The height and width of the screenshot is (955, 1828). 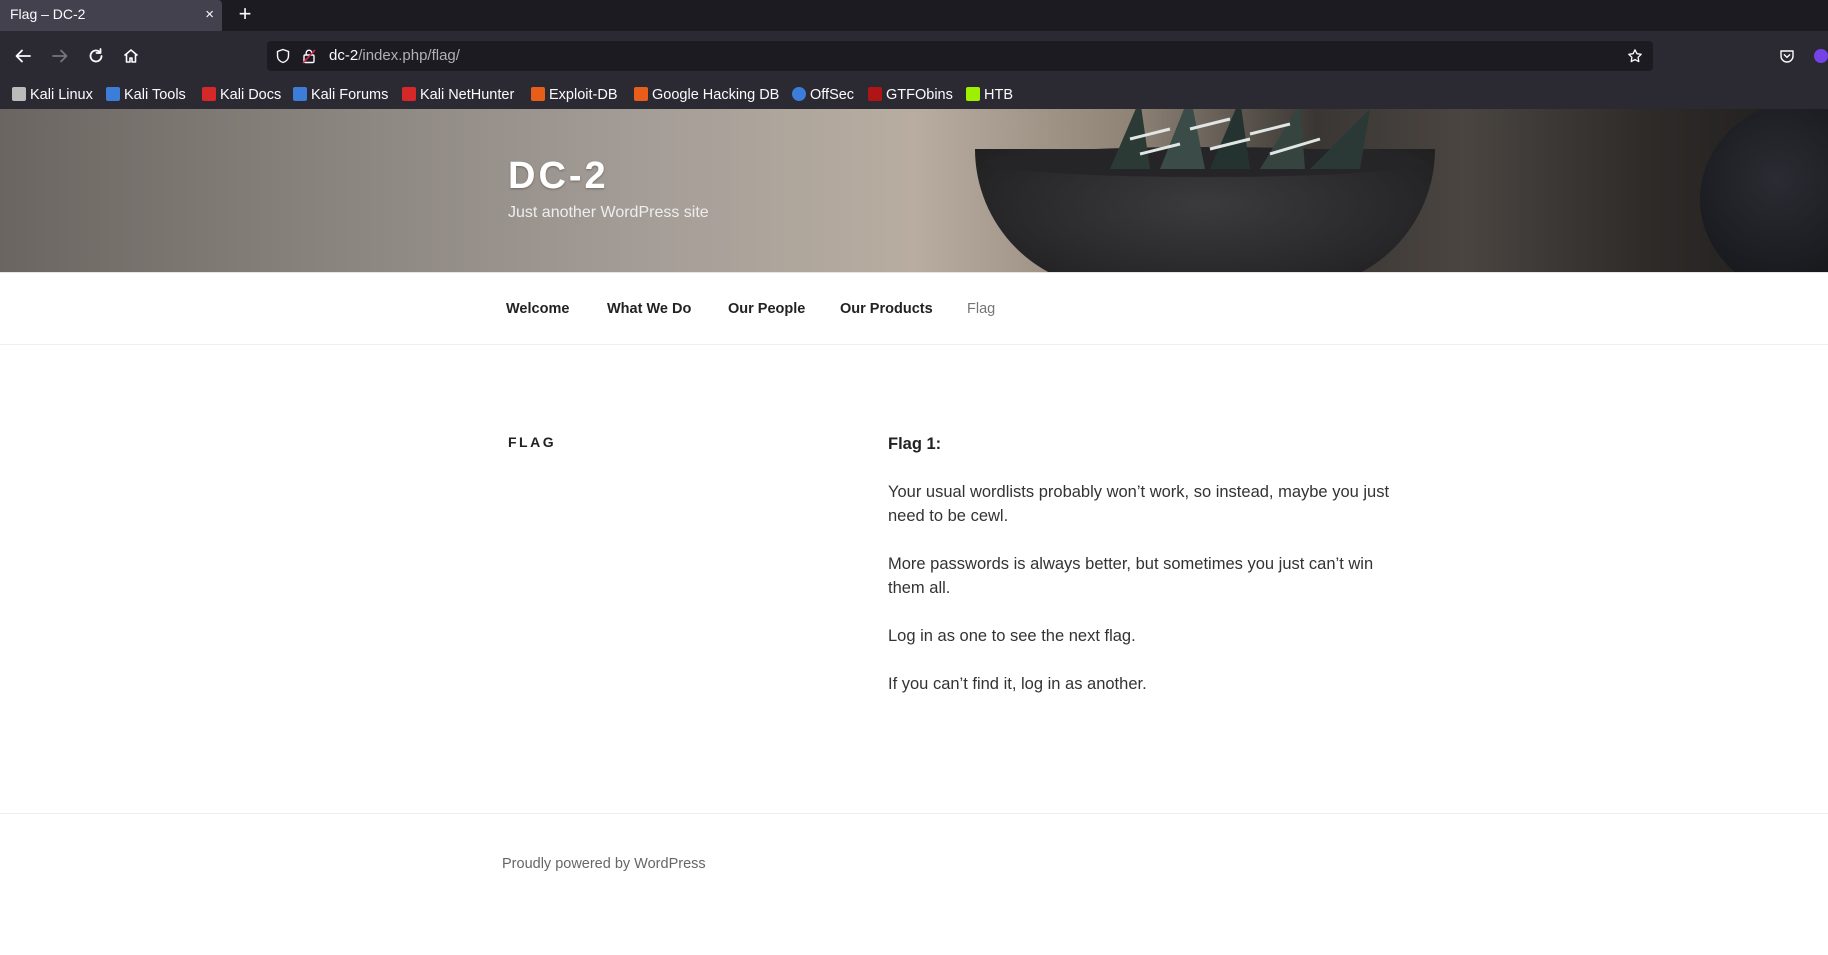 What do you see at coordinates (875, 94) in the screenshot?
I see `gtfobins-icon` at bounding box center [875, 94].